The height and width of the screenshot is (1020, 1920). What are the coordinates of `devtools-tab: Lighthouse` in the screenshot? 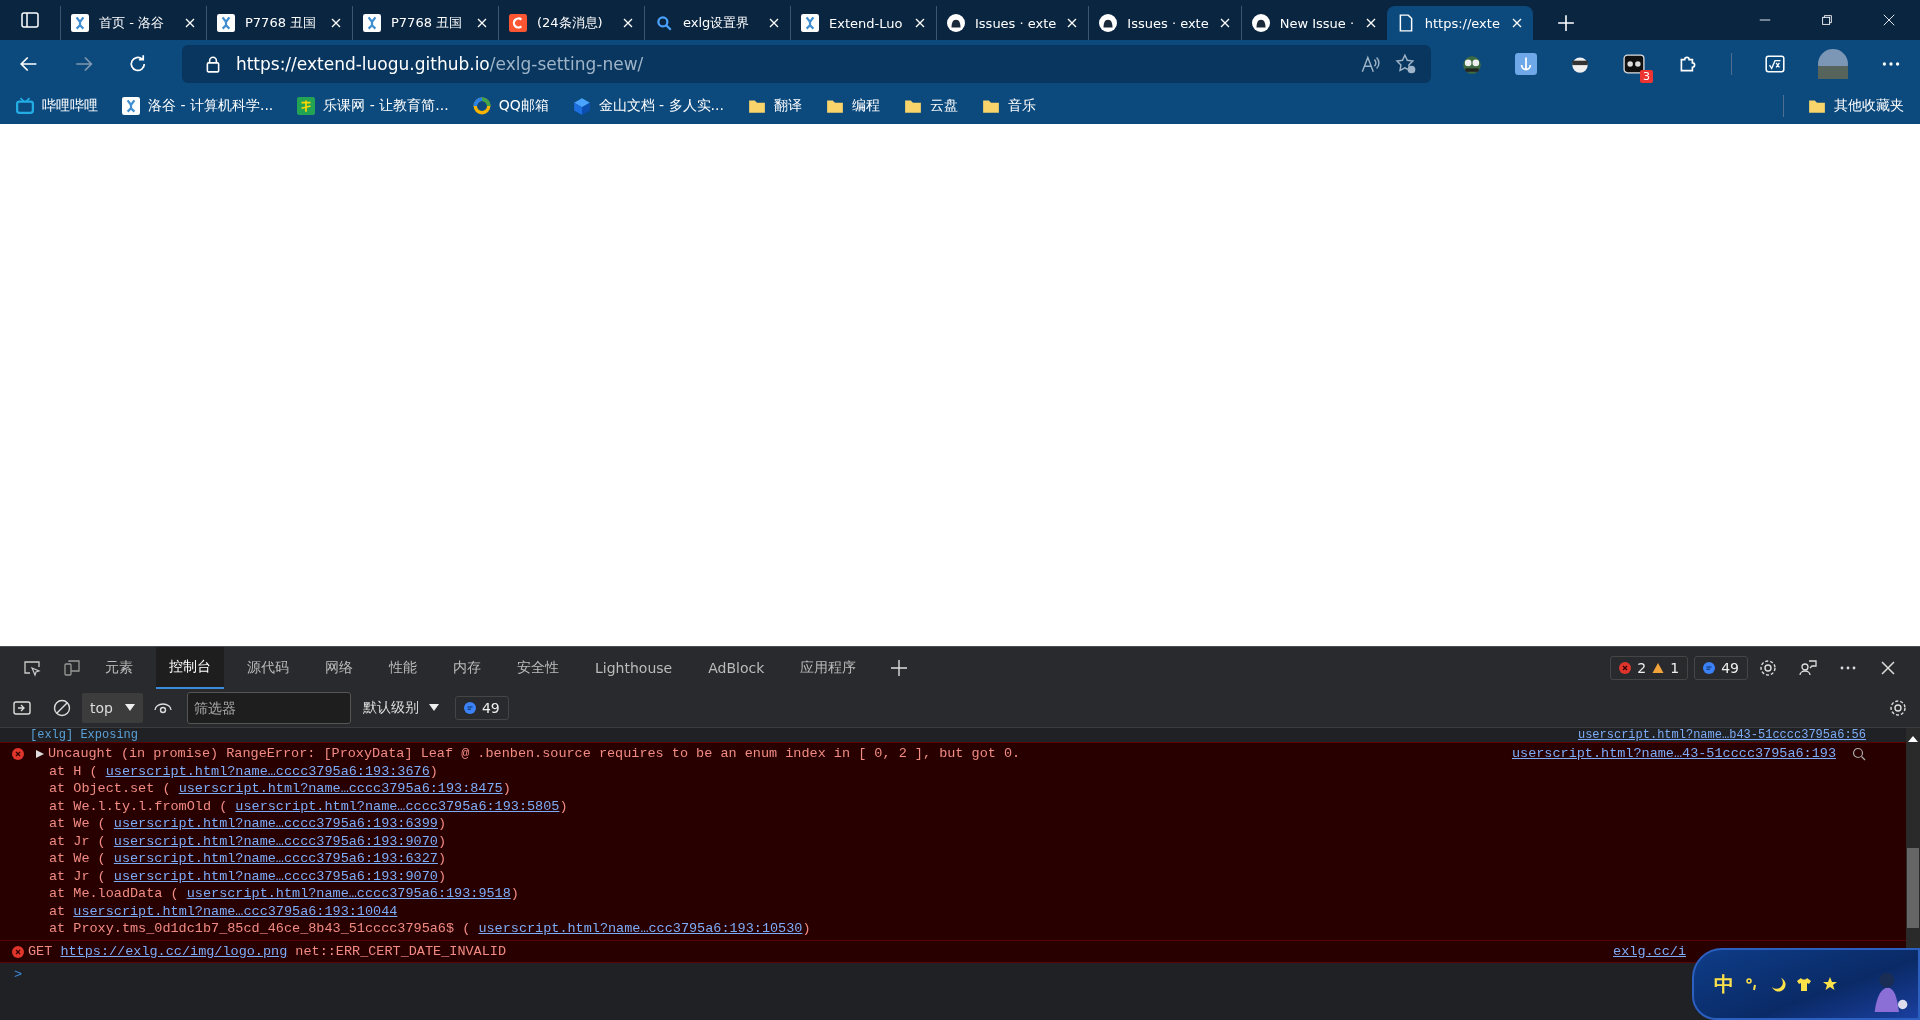 It's located at (634, 668).